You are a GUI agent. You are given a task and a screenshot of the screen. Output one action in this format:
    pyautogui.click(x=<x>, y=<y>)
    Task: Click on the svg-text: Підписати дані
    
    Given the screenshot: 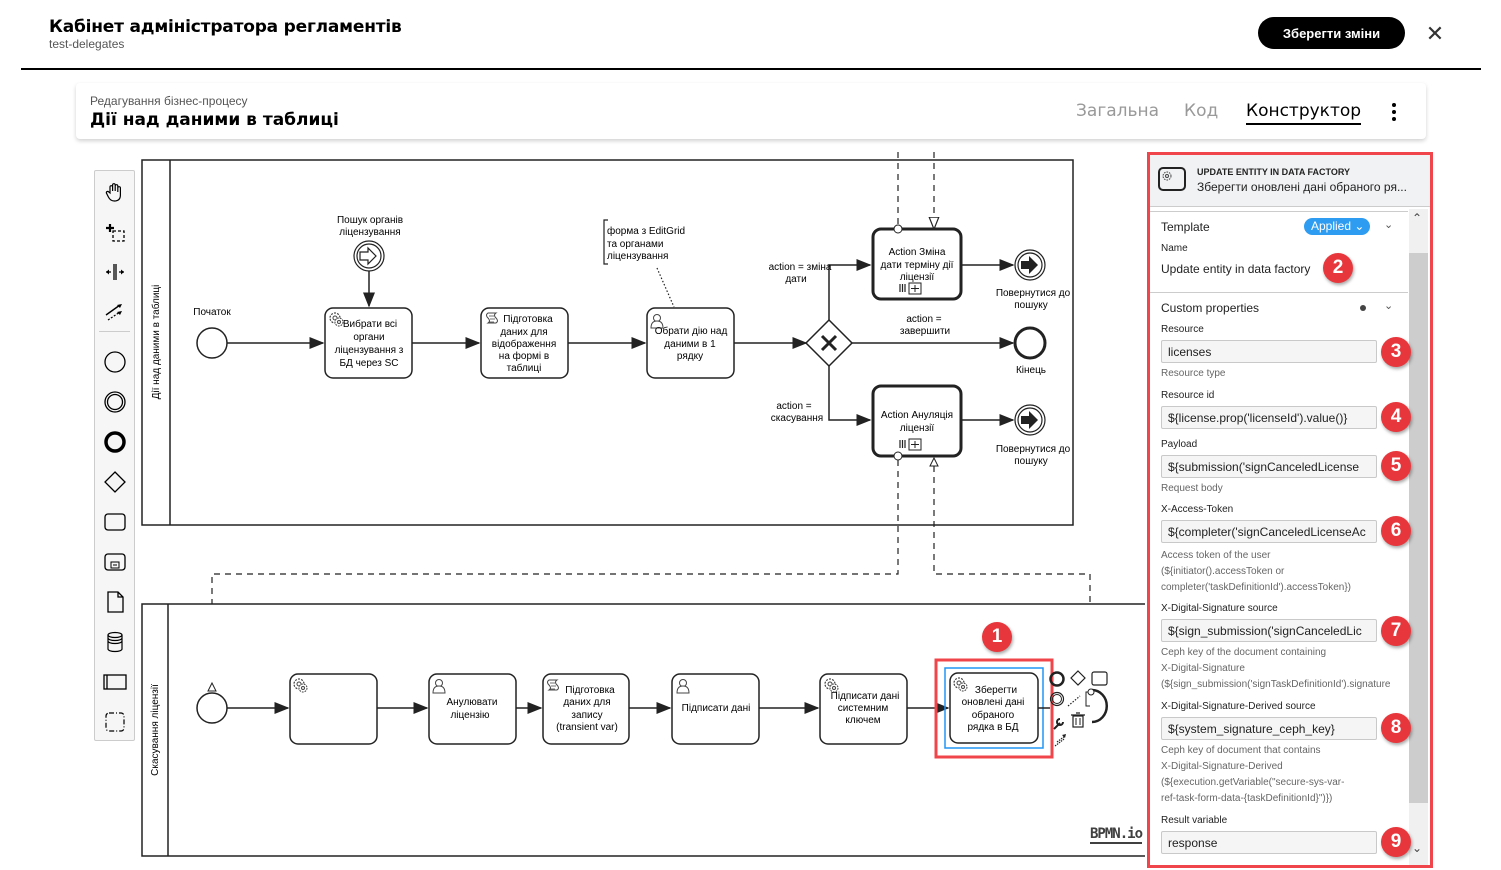 What is the action you would take?
    pyautogui.click(x=716, y=708)
    